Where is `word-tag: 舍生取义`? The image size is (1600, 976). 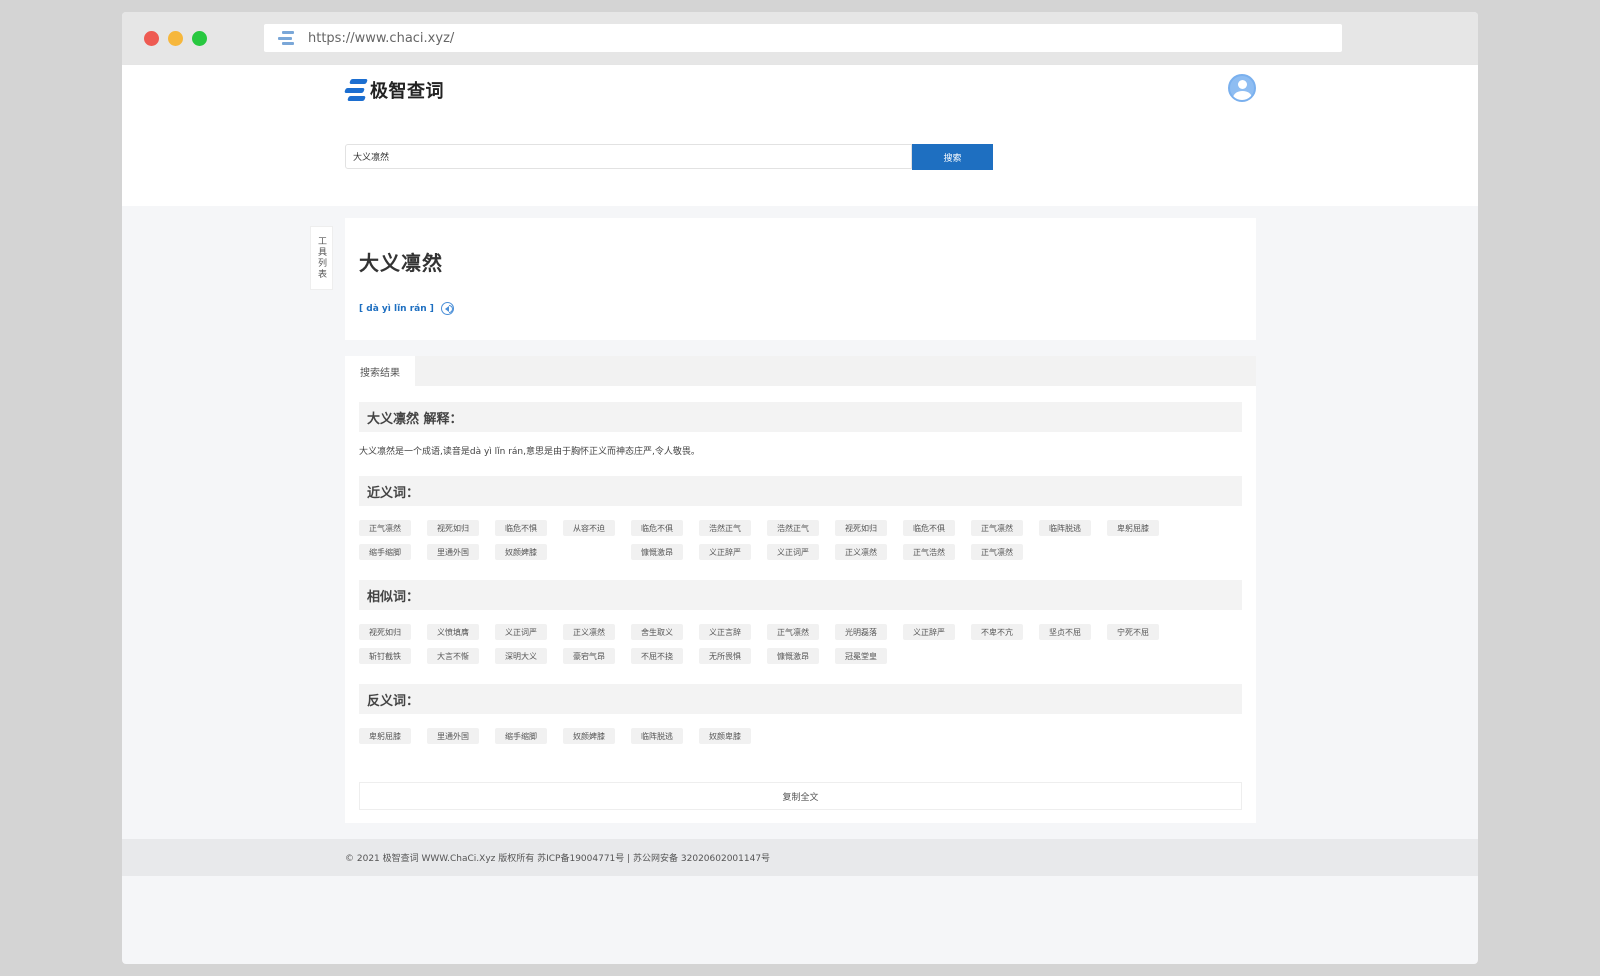 word-tag: 舍生取义 is located at coordinates (657, 632).